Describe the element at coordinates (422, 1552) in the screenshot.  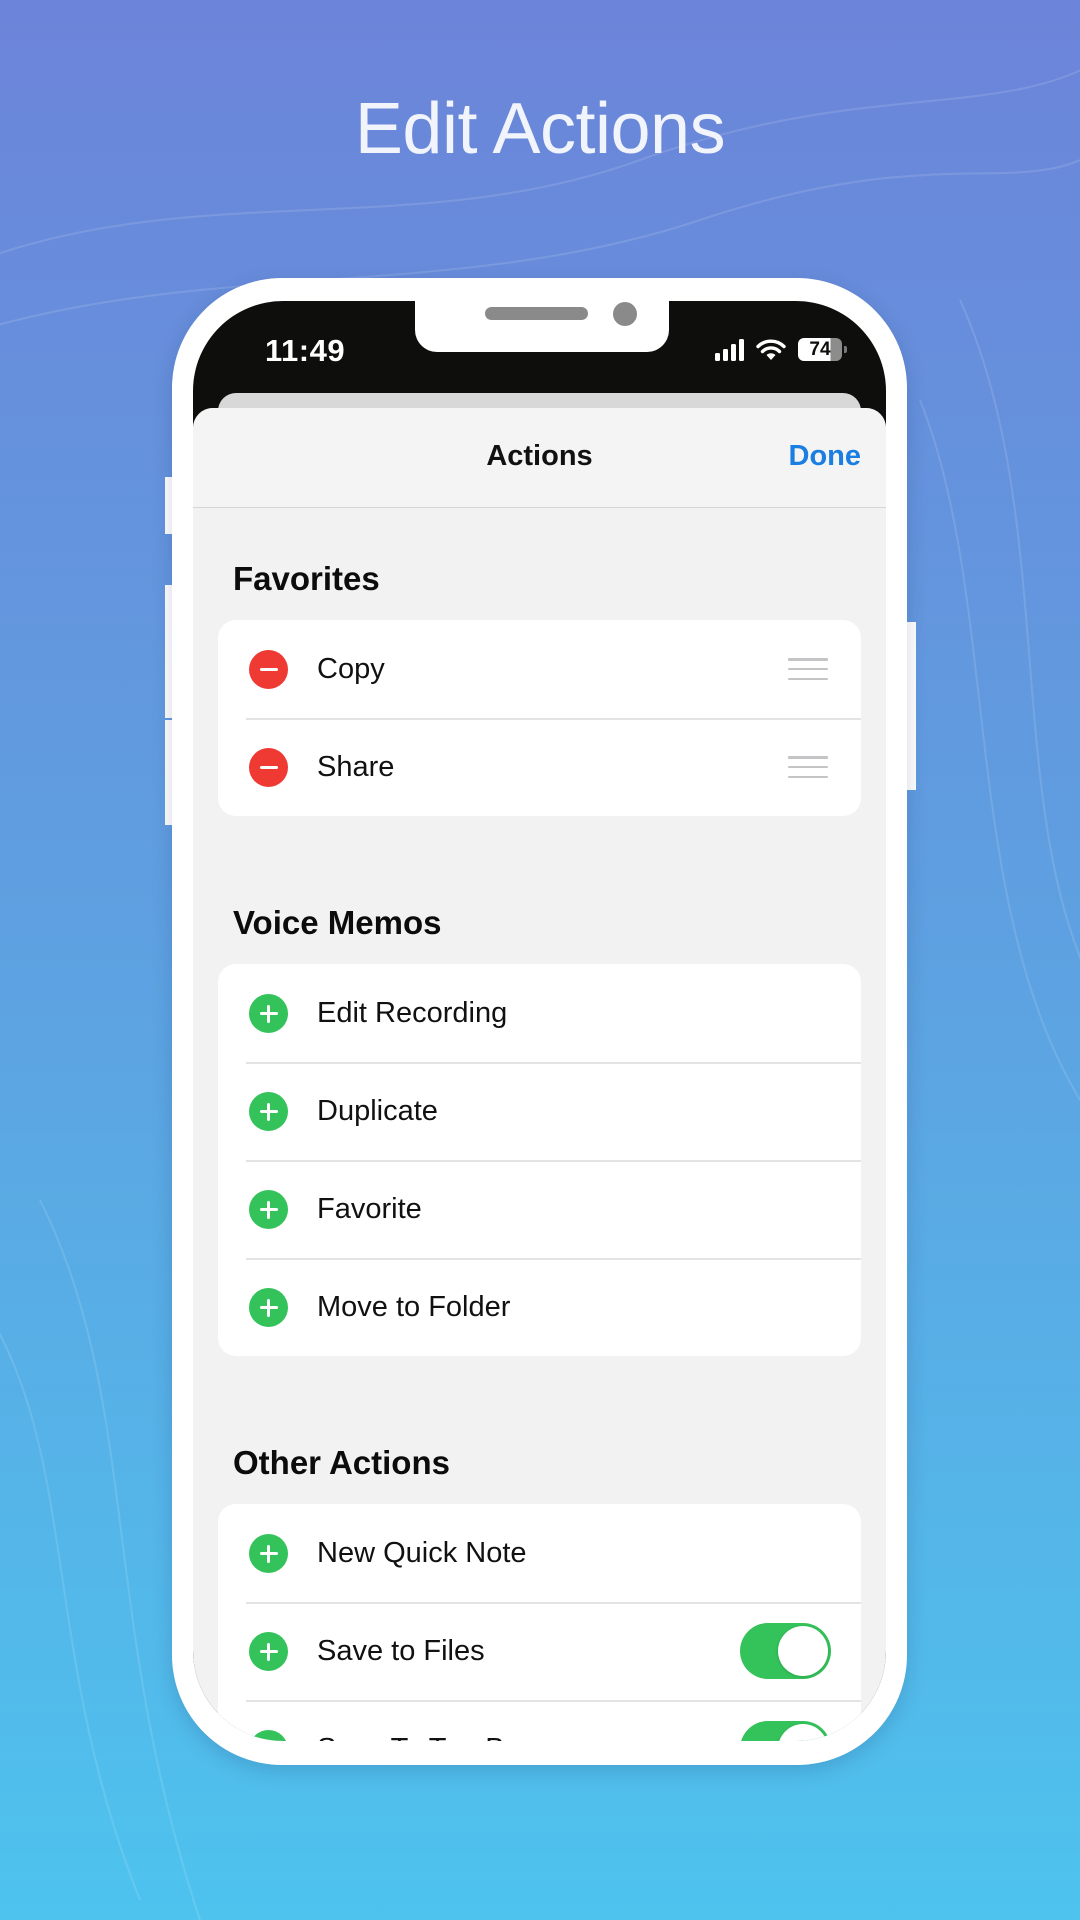
I see `item-label: New Quick Note` at that location.